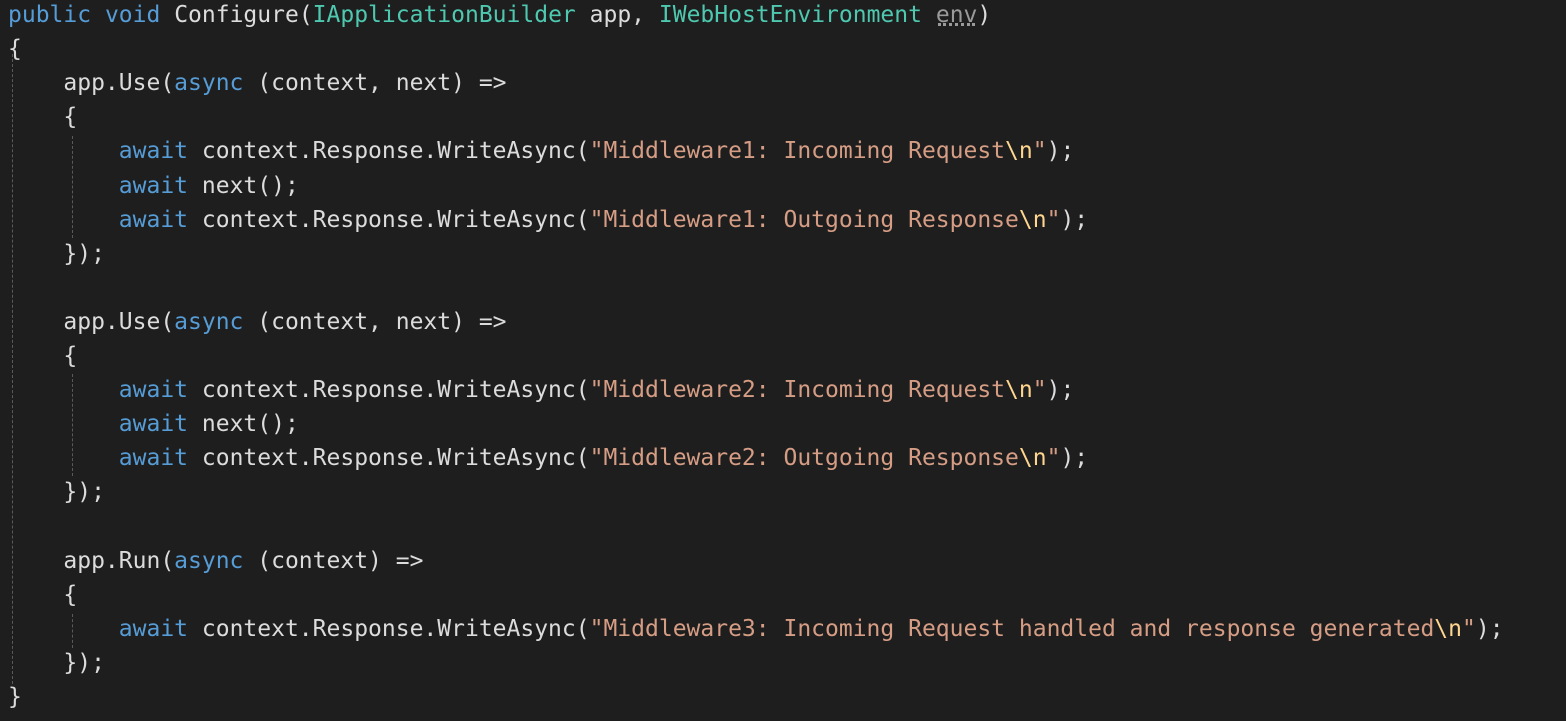  Describe the element at coordinates (50, 15) in the screenshot. I see `keyword: public` at that location.